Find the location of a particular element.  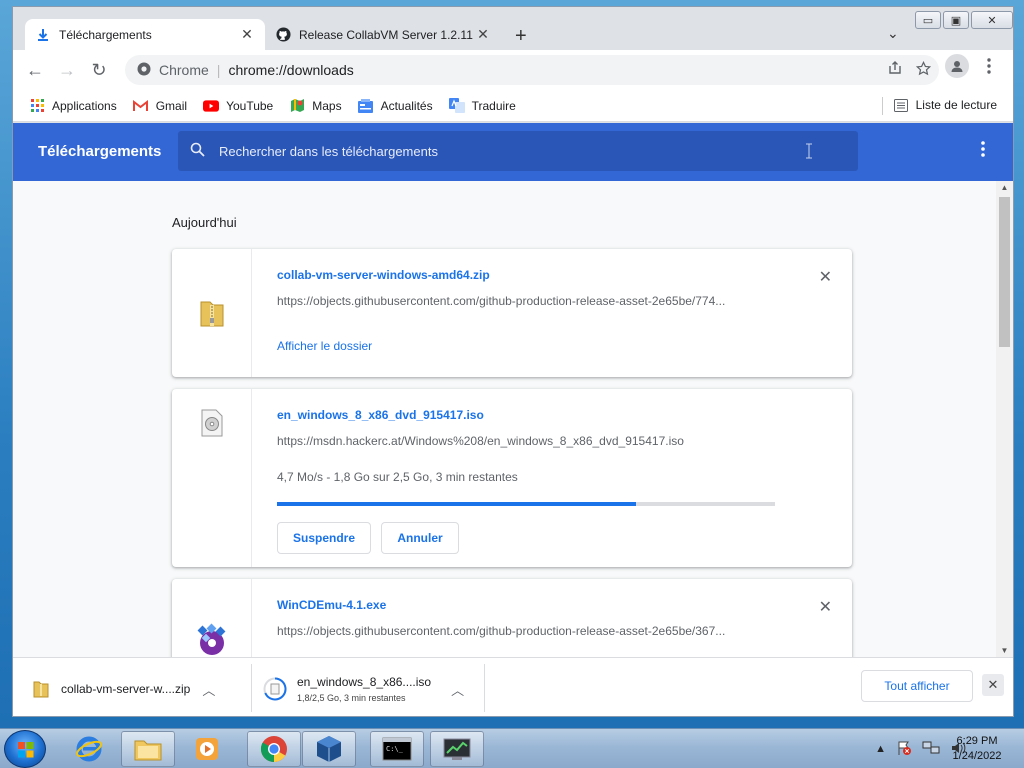

file-icon-column is located at coordinates (212, 313).